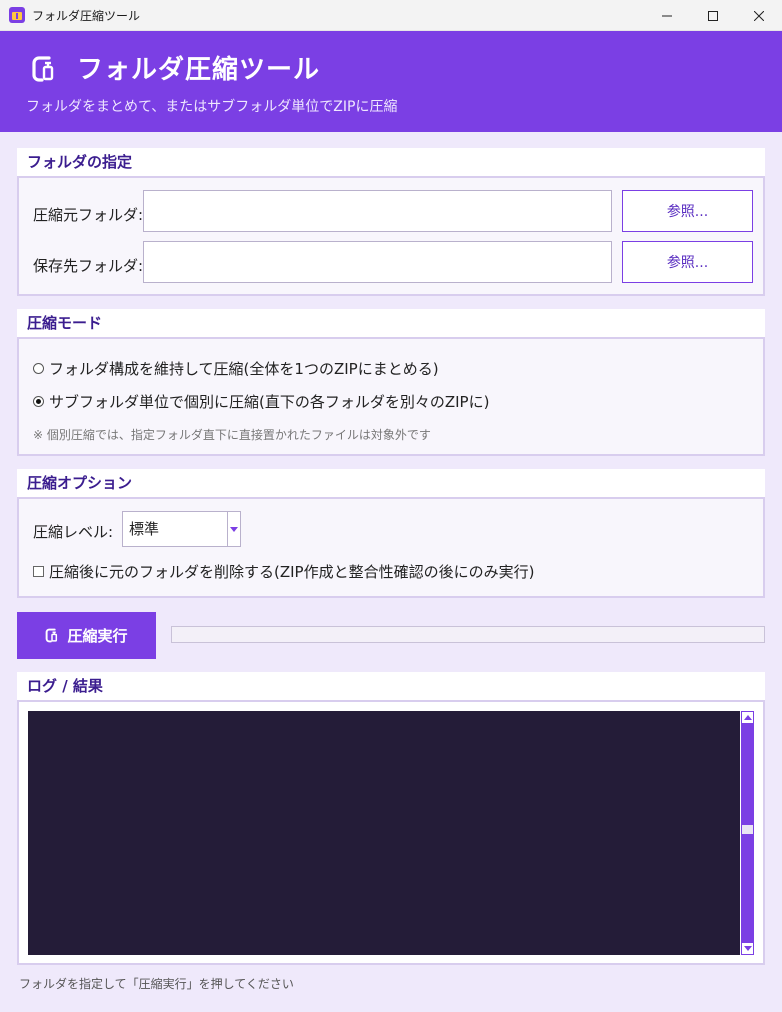 This screenshot has height=1012, width=782. I want to click on run-compress-button: 圧縮実行, so click(86, 635).